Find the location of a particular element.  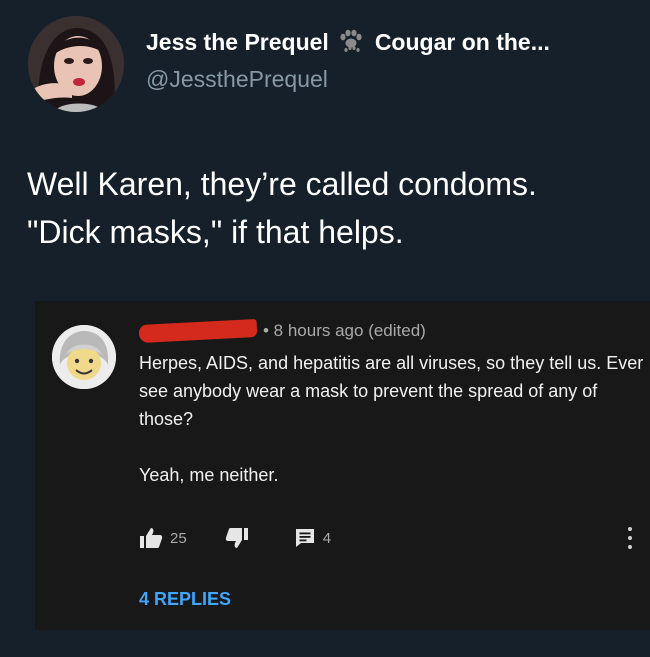

redacted-username is located at coordinates (198, 331).